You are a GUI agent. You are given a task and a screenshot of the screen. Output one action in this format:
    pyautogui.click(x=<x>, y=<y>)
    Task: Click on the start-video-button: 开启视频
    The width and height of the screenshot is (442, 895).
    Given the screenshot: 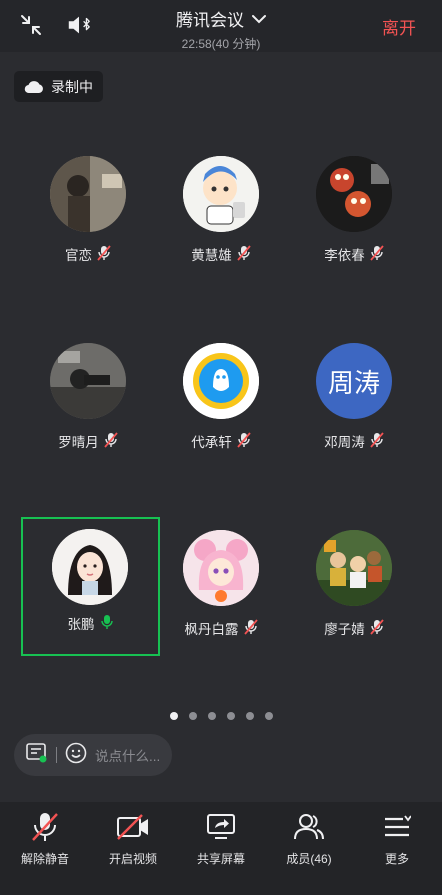 What is the action you would take?
    pyautogui.click(x=133, y=838)
    